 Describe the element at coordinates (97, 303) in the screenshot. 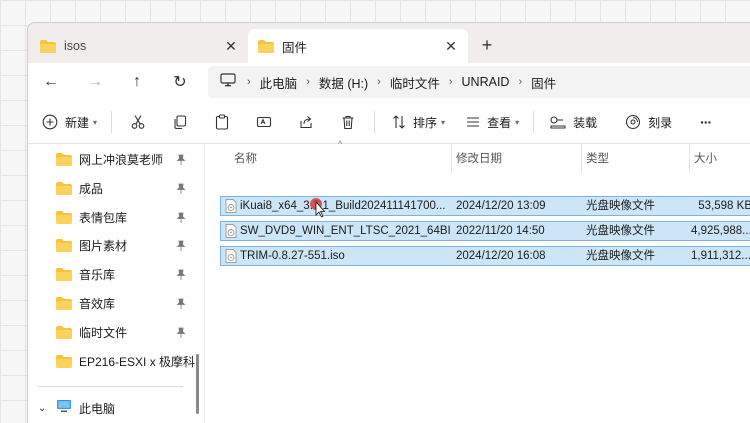

I see `nav-item-label: 音效库` at that location.